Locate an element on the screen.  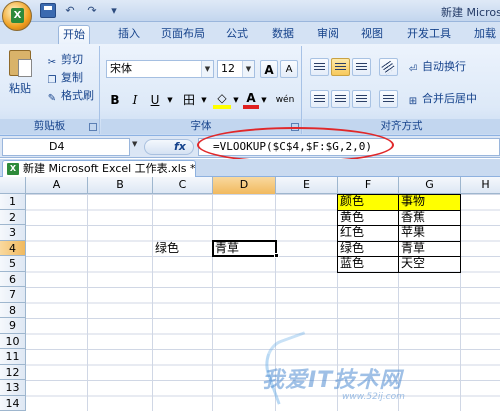
insert-function-button: fx is located at coordinates (180, 146).